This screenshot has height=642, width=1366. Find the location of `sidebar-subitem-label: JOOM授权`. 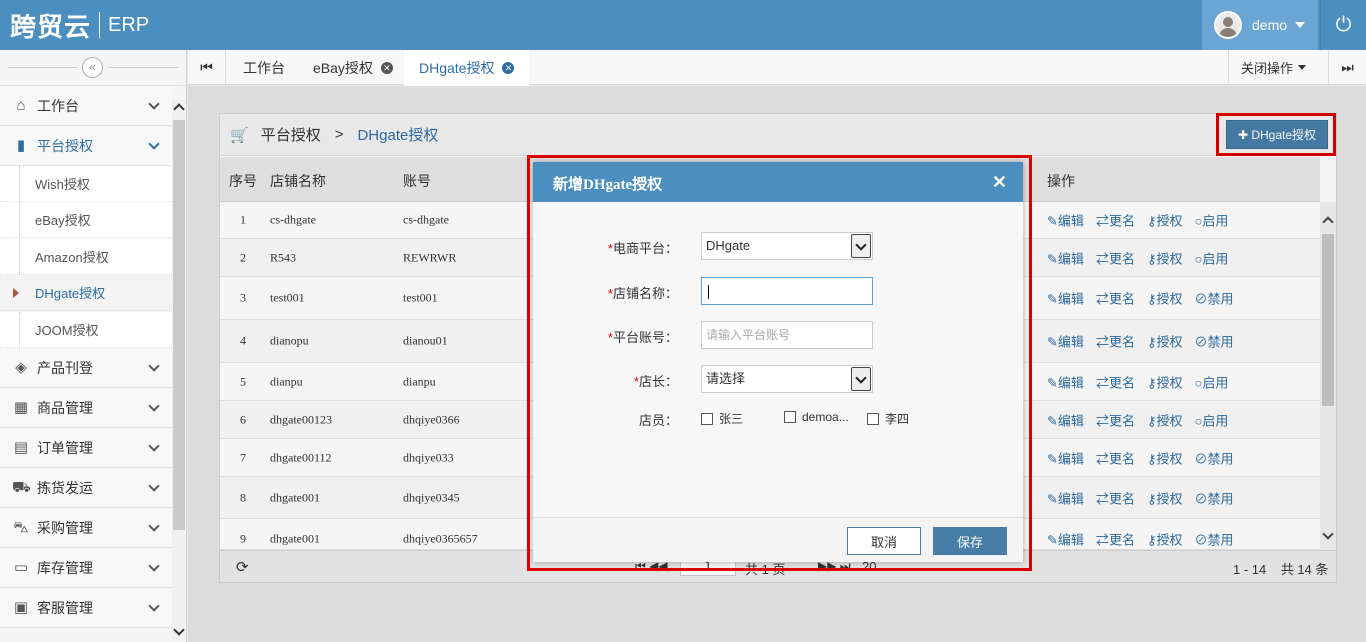

sidebar-subitem-label: JOOM授权 is located at coordinates (67, 330).